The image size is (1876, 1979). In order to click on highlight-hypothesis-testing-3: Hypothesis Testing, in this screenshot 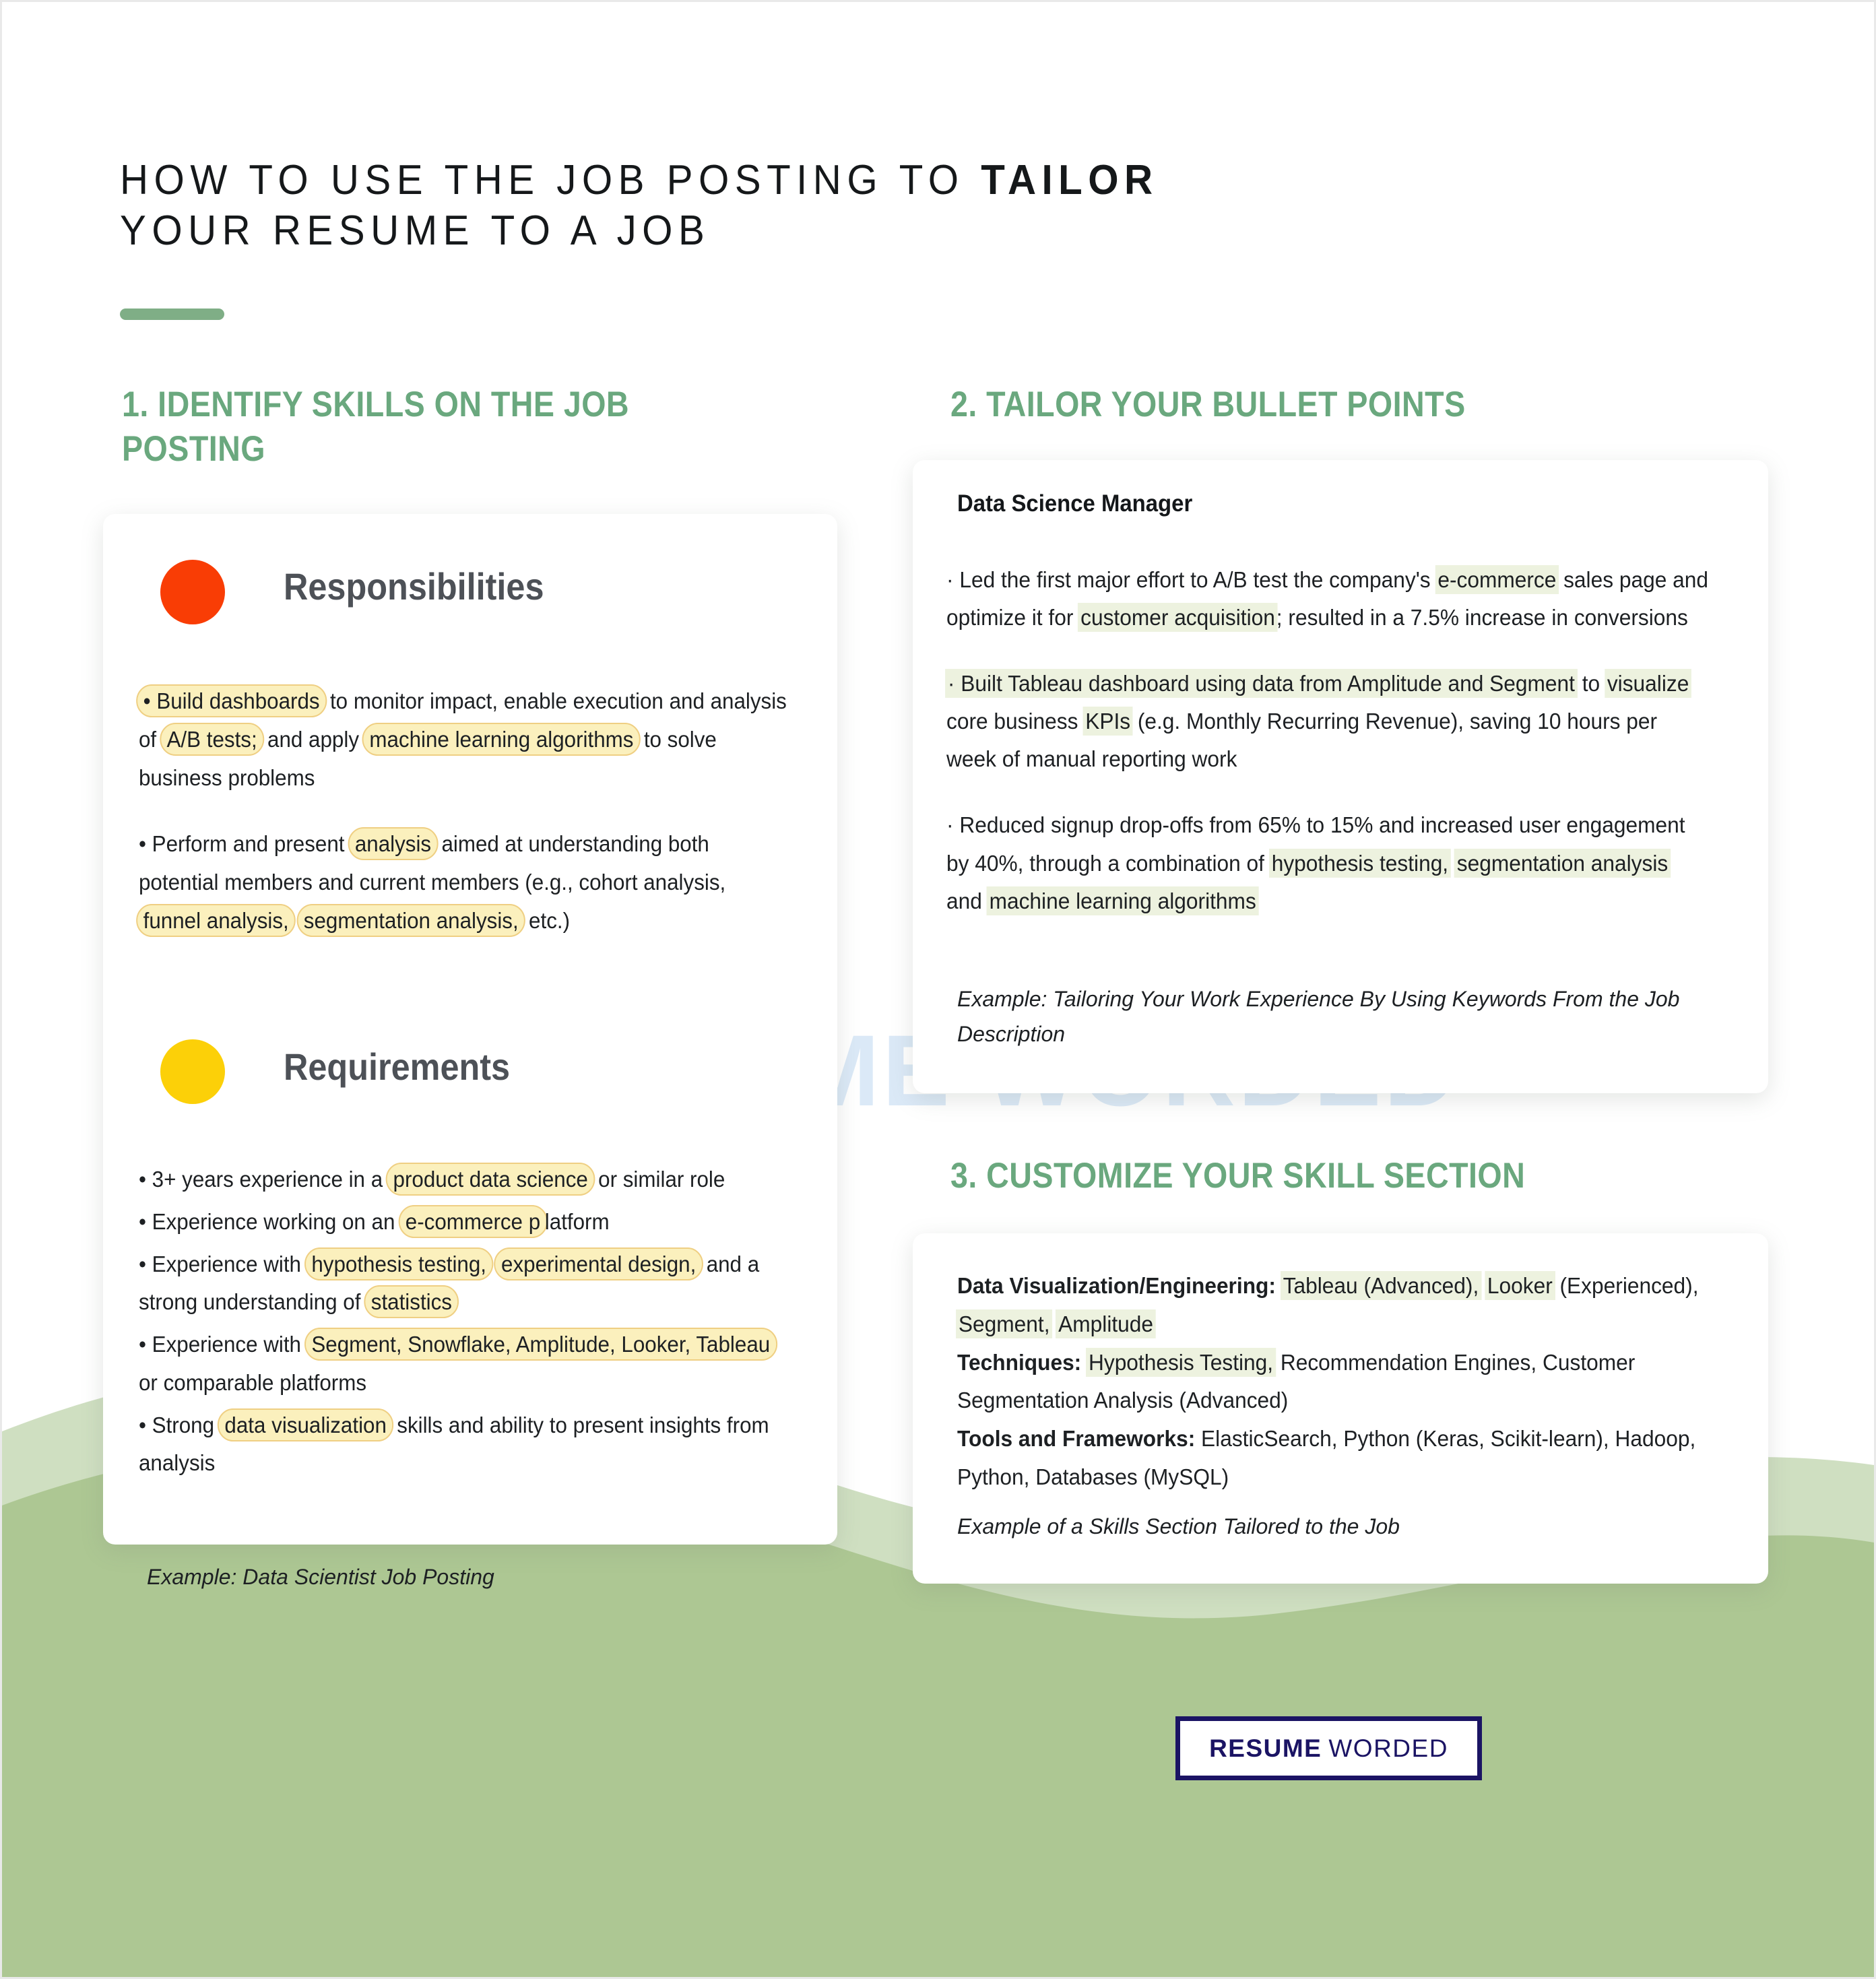, I will do `click(1181, 1362)`.